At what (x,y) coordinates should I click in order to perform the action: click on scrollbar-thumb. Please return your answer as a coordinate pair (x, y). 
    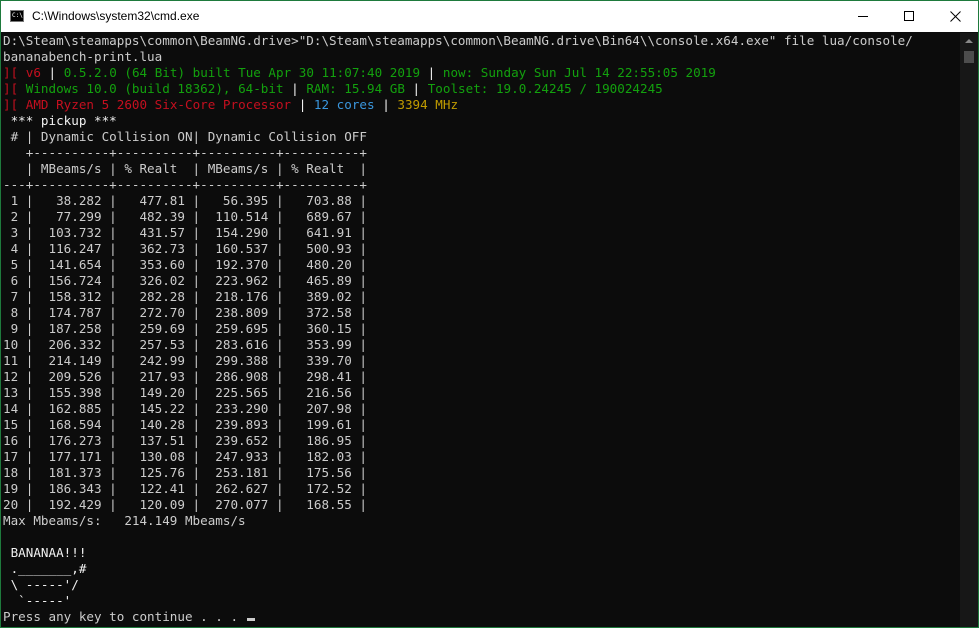
    Looking at the image, I should click on (969, 57).